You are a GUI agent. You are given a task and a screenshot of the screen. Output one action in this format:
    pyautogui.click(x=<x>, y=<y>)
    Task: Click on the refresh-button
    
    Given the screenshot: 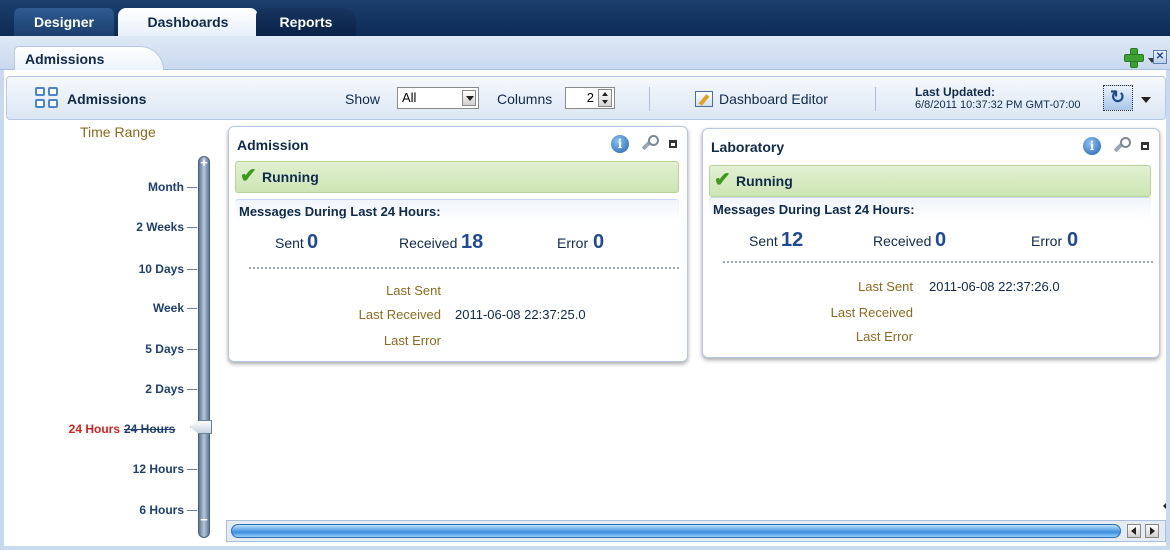 What is the action you would take?
    pyautogui.click(x=1118, y=98)
    